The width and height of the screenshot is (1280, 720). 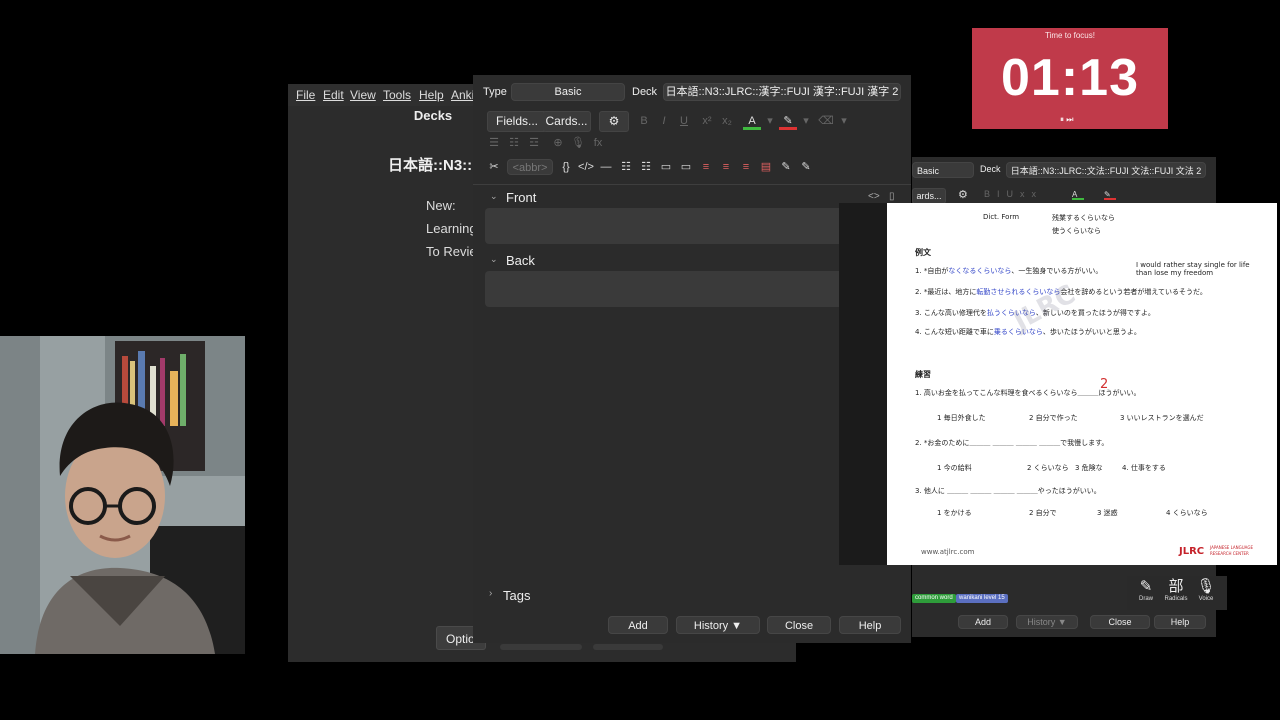 What do you see at coordinates (495, 92) in the screenshot?
I see `type-label: Type` at bounding box center [495, 92].